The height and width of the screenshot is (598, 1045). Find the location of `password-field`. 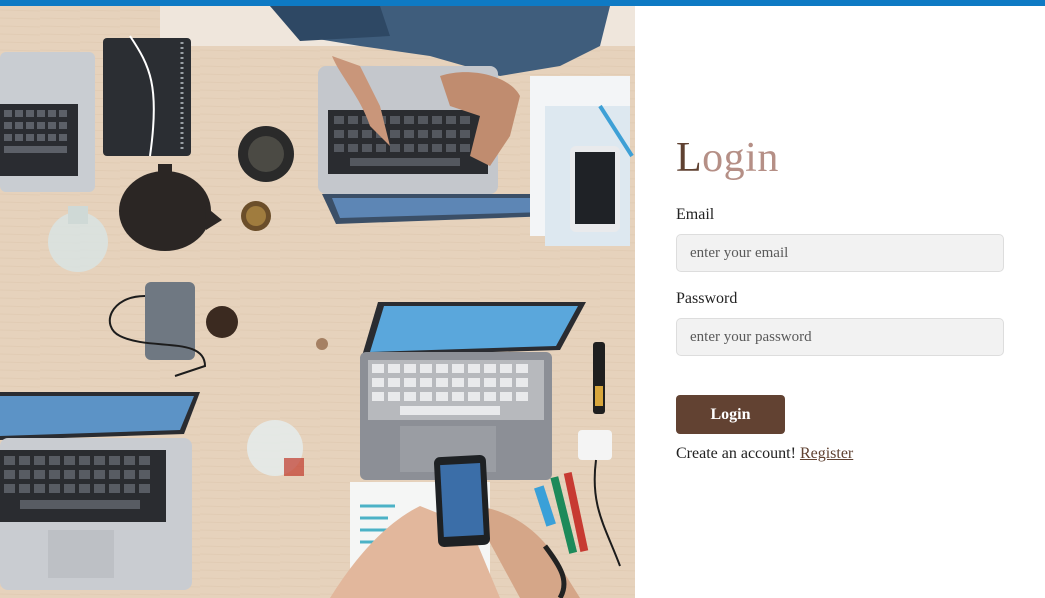

password-field is located at coordinates (840, 337).